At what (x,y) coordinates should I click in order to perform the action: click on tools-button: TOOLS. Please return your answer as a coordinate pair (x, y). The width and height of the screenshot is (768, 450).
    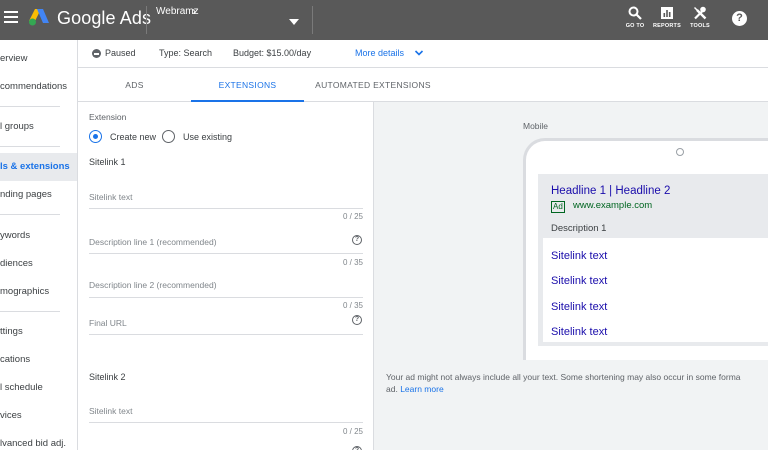
    Looking at the image, I should click on (700, 17).